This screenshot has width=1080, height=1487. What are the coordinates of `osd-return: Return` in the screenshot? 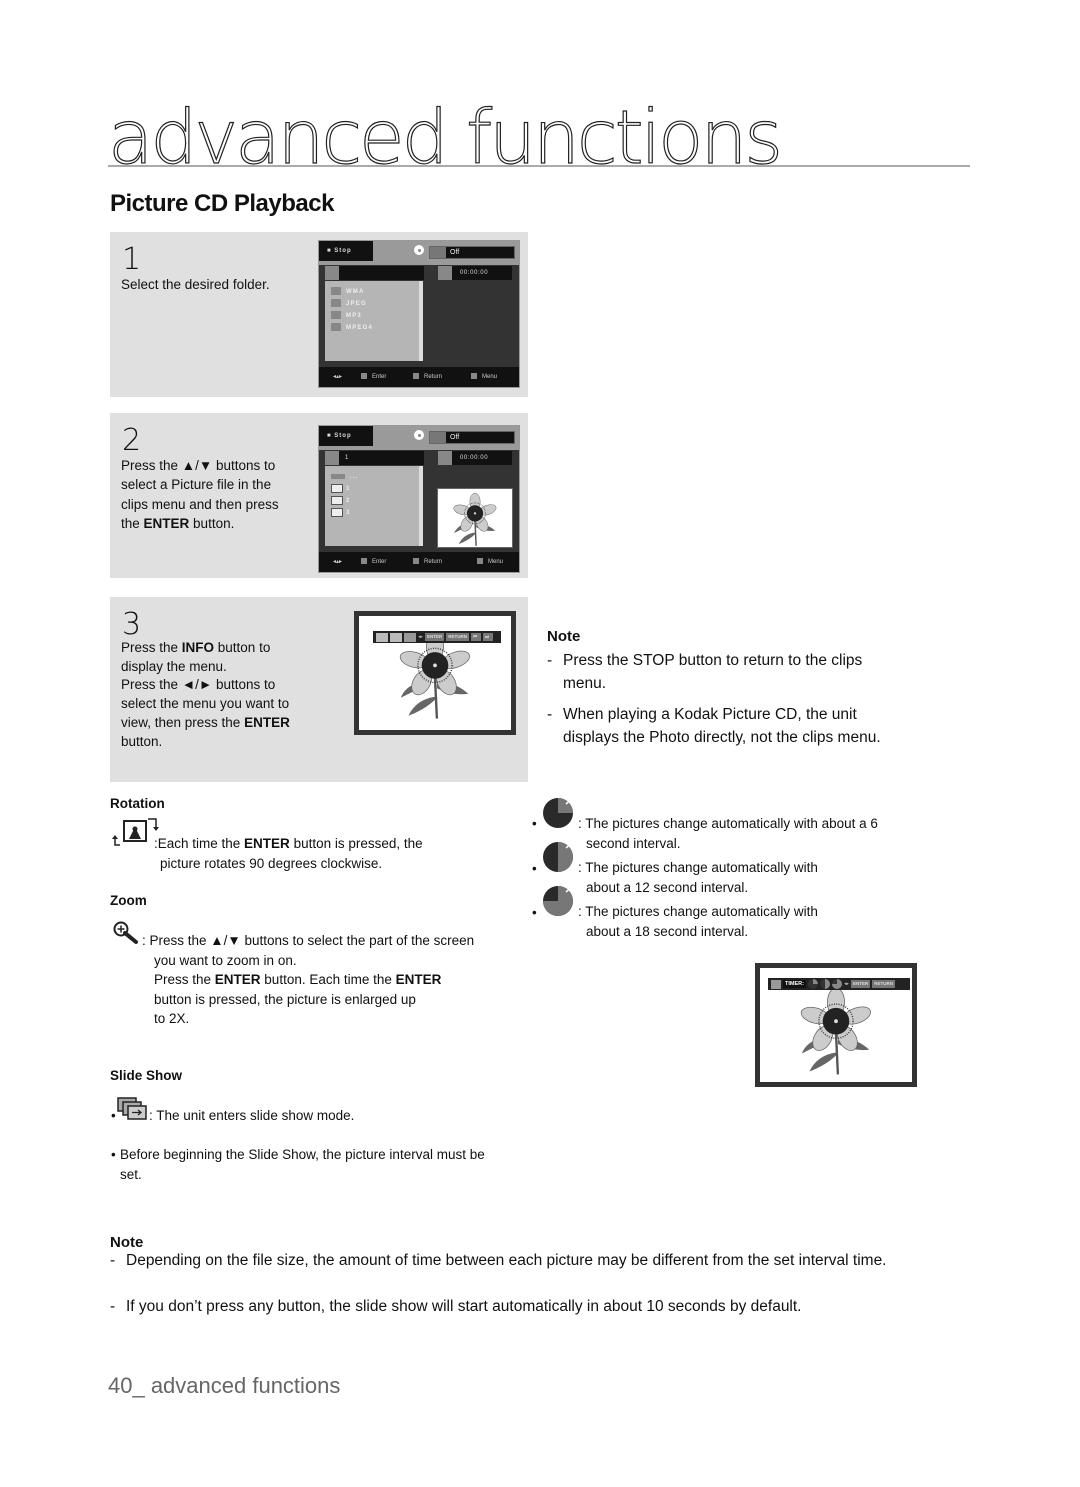 It's located at (427, 377).